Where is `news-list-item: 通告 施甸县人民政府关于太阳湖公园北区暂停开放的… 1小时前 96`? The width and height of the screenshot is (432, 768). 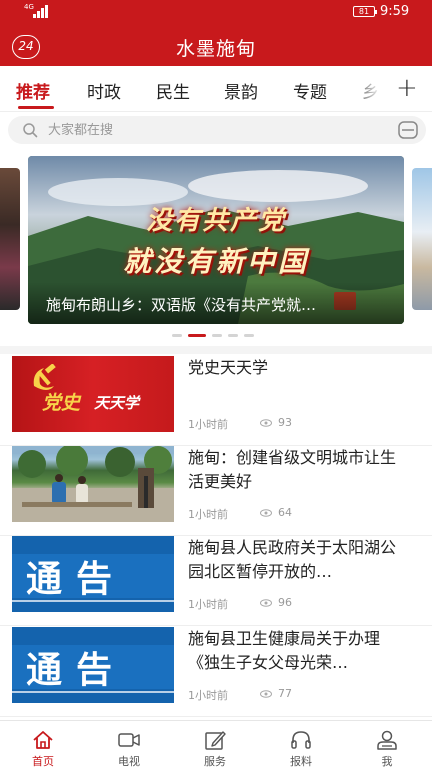 news-list-item: 通告 施甸县人民政府关于太阳湖公园北区暂停开放的… 1小时前 96 is located at coordinates (216, 581).